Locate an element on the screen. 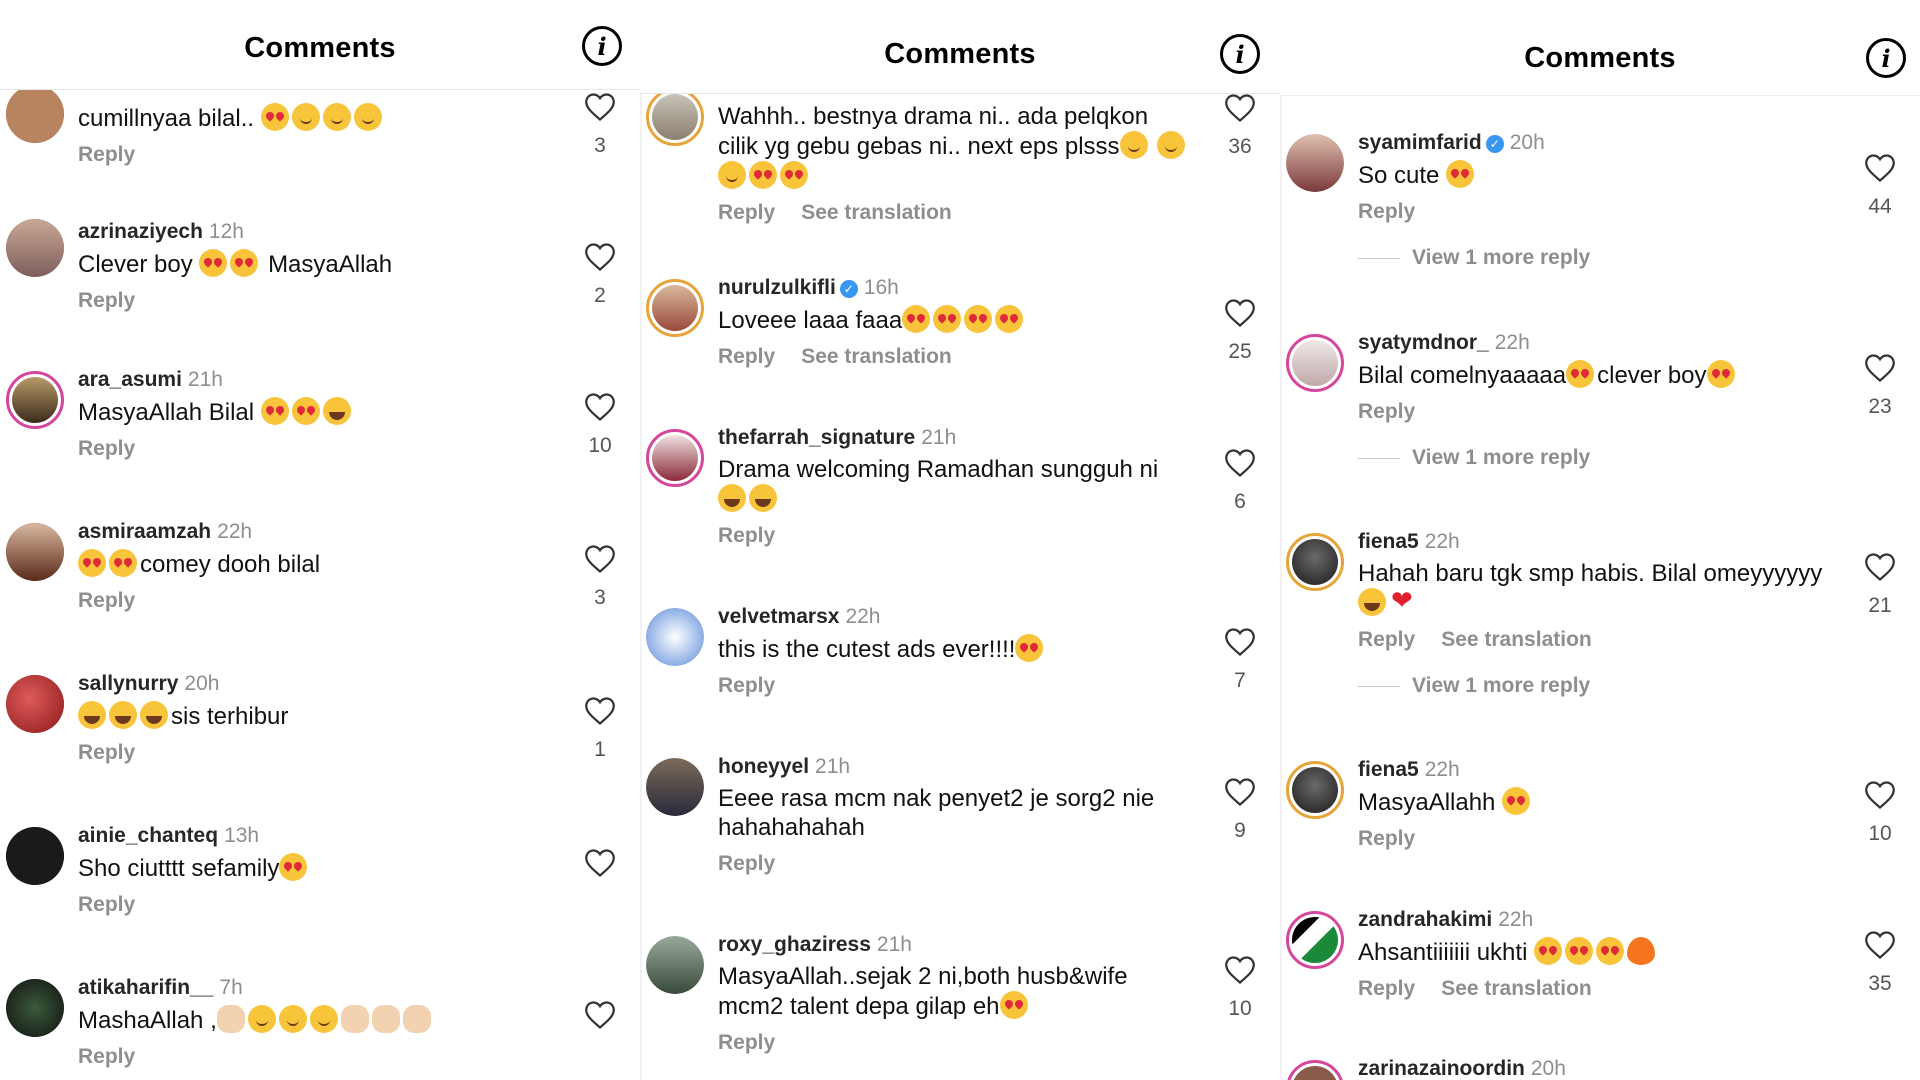 This screenshot has height=1080, width=1920. comment-item: fiena5 22h MasyaAllahh Reply 10 is located at coordinates (1600, 832).